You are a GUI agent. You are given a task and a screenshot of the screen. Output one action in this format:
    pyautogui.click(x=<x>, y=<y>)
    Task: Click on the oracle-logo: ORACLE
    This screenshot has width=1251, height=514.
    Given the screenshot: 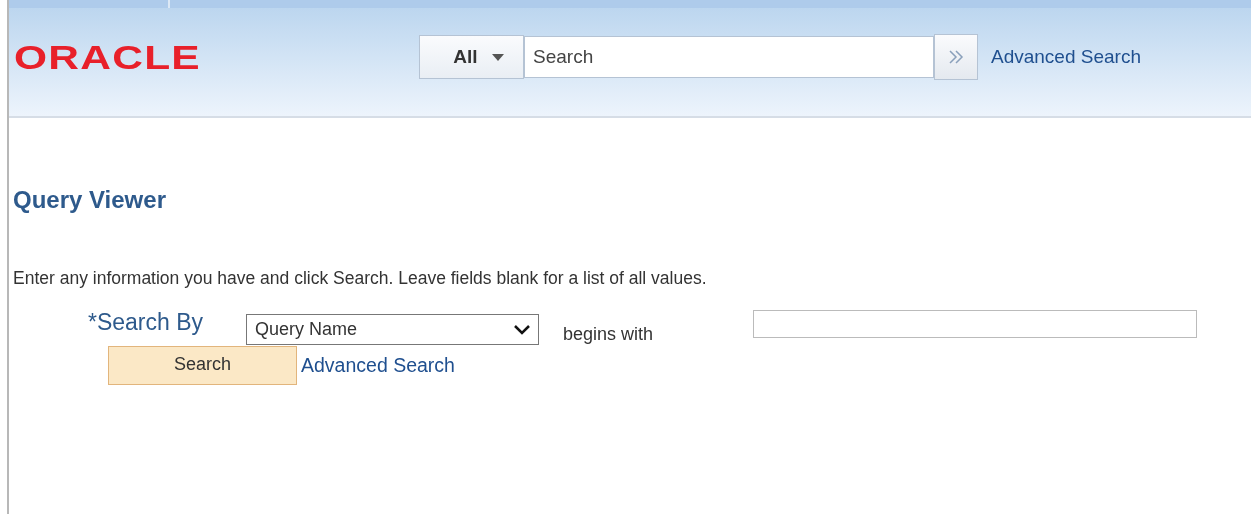 What is the action you would take?
    pyautogui.click(x=108, y=57)
    